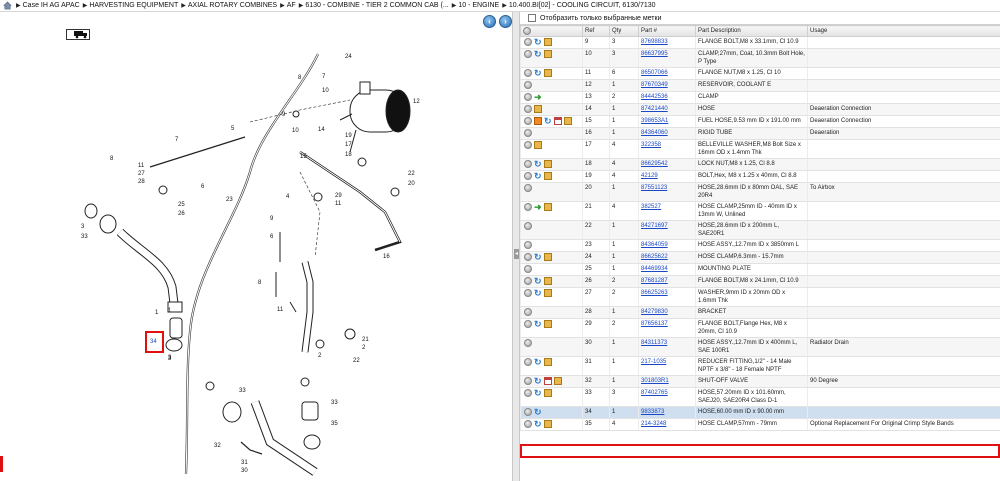 The image size is (1000, 481). What do you see at coordinates (667, 192) in the screenshot?
I see `row-part-number-cell: 87551123` at bounding box center [667, 192].